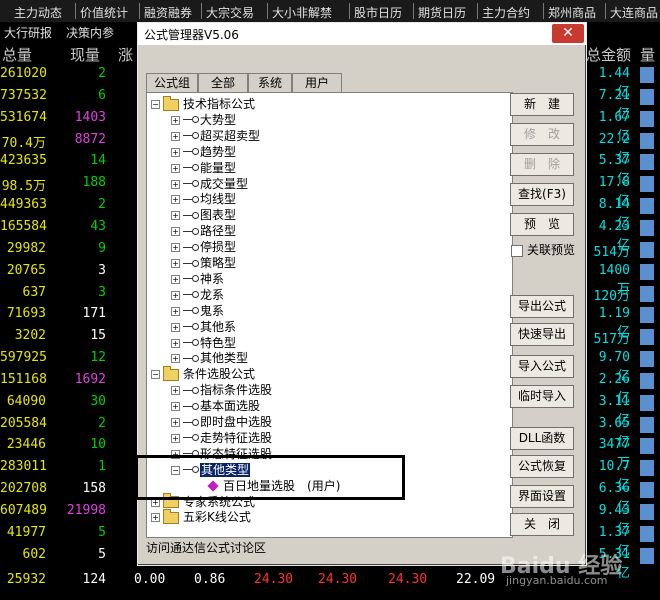 The height and width of the screenshot is (600, 660). I want to click on row-total-volume: 3202, so click(23, 335).